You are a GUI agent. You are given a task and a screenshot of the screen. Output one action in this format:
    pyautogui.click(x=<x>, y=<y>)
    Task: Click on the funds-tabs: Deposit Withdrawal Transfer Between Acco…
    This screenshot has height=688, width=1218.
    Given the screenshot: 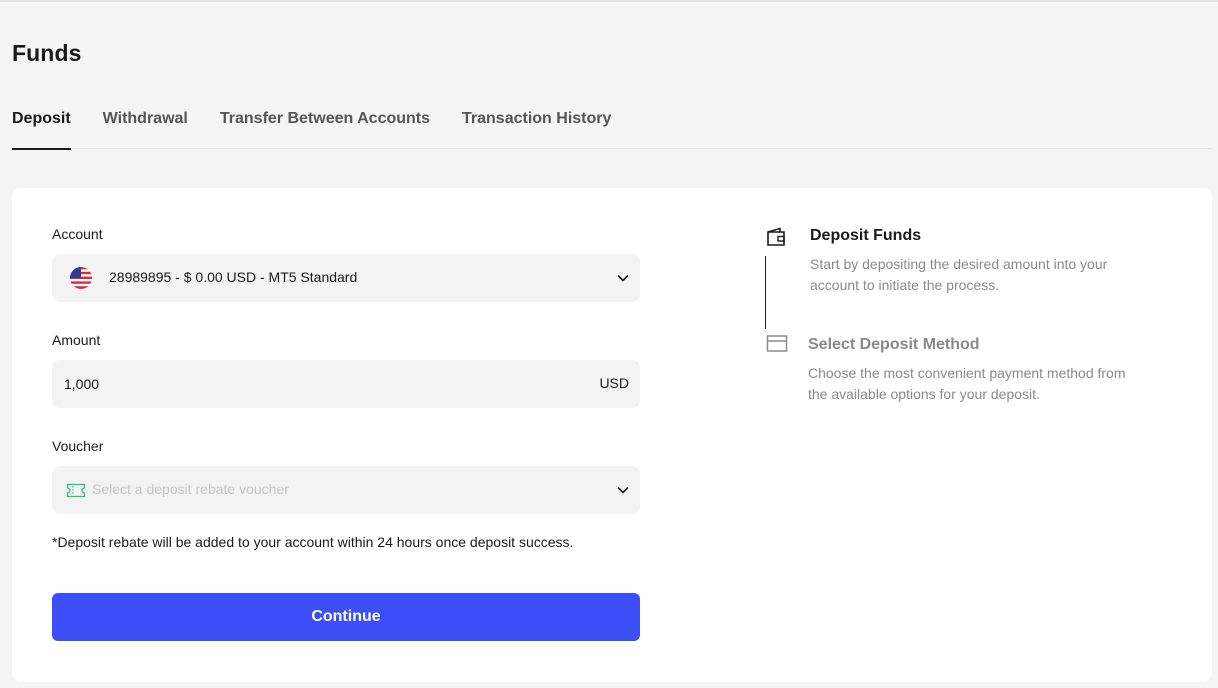 What is the action you would take?
    pyautogui.click(x=612, y=127)
    